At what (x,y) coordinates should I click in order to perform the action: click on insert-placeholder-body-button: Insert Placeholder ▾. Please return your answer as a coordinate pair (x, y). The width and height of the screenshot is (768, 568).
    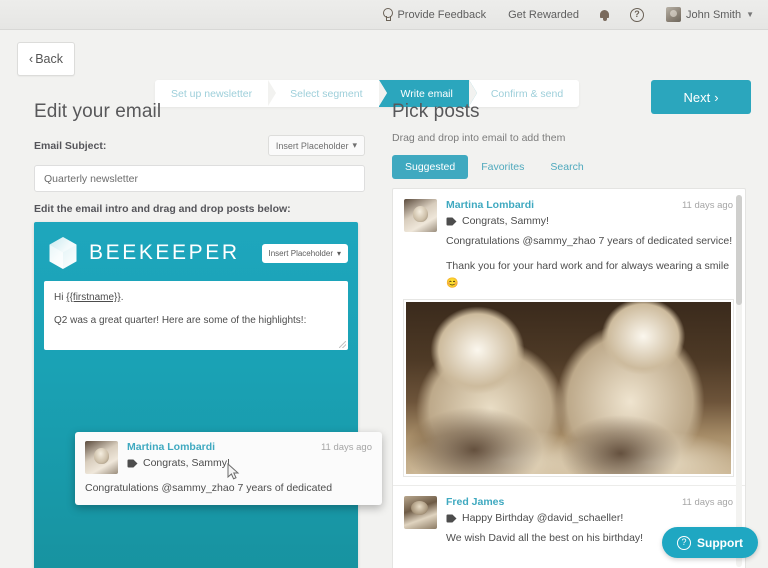
    Looking at the image, I should click on (304, 253).